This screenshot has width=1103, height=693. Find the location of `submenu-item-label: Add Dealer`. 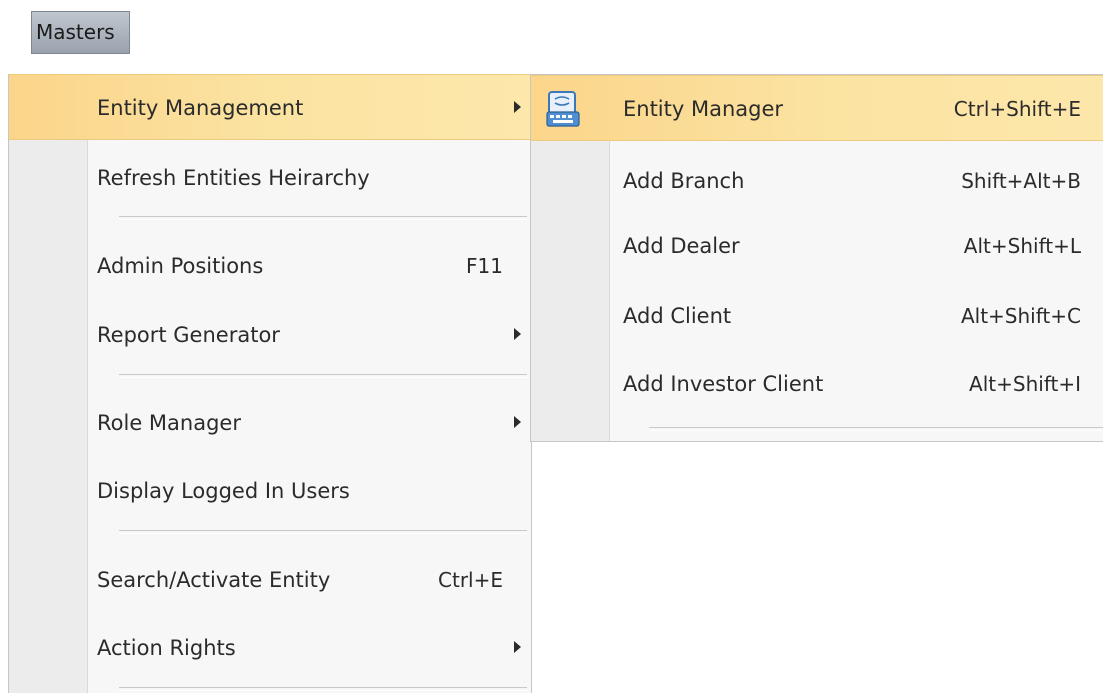

submenu-item-label: Add Dealer is located at coordinates (681, 246).